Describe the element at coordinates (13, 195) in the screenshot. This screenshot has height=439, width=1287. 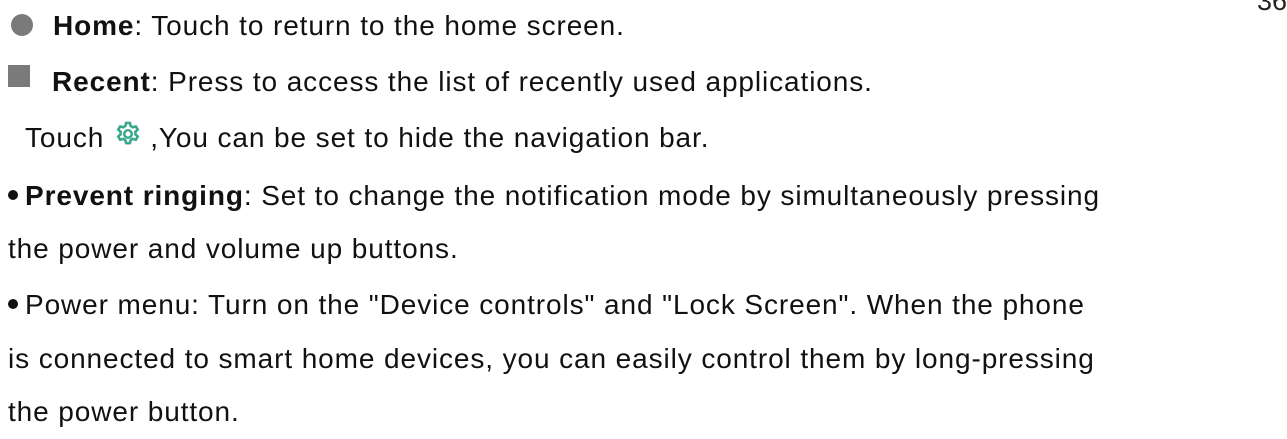
I see `prevent-ringing-bullet` at that location.